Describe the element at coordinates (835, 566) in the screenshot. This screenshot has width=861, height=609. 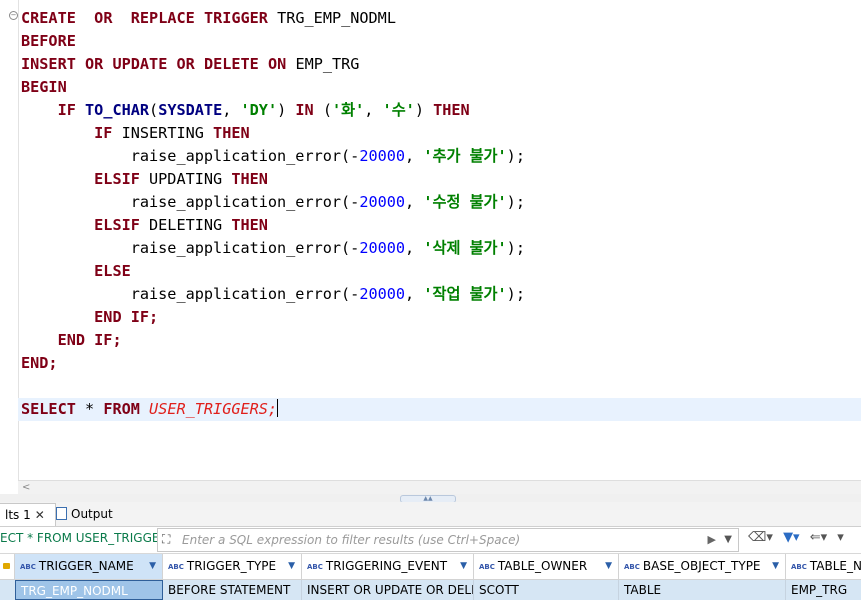
I see `column-header-label: TABLE_NAME` at that location.